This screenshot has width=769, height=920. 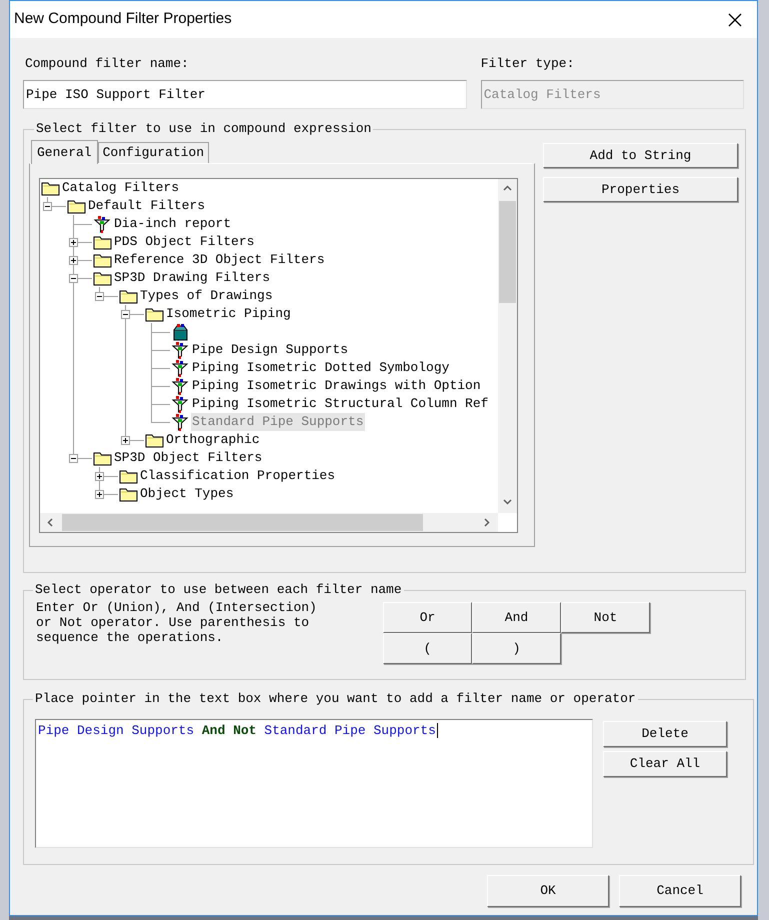 I want to click on window-title: New Compound Filter Properties, so click(x=123, y=19).